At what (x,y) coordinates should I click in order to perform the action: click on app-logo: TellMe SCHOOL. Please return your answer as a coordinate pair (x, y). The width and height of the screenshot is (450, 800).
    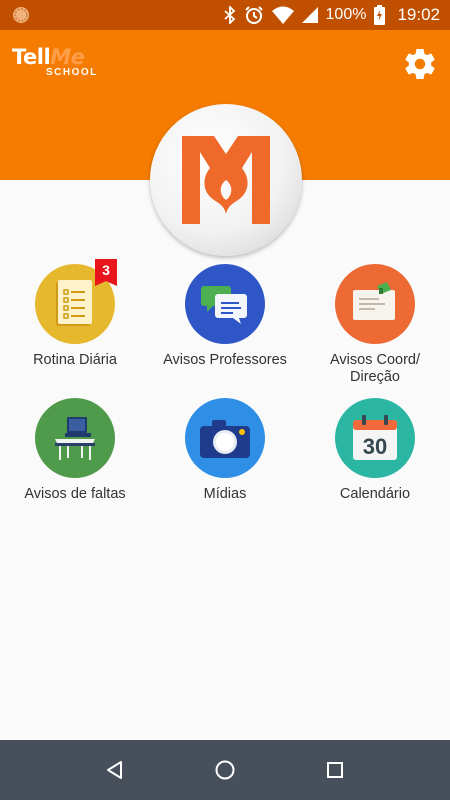
    Looking at the image, I should click on (55, 62).